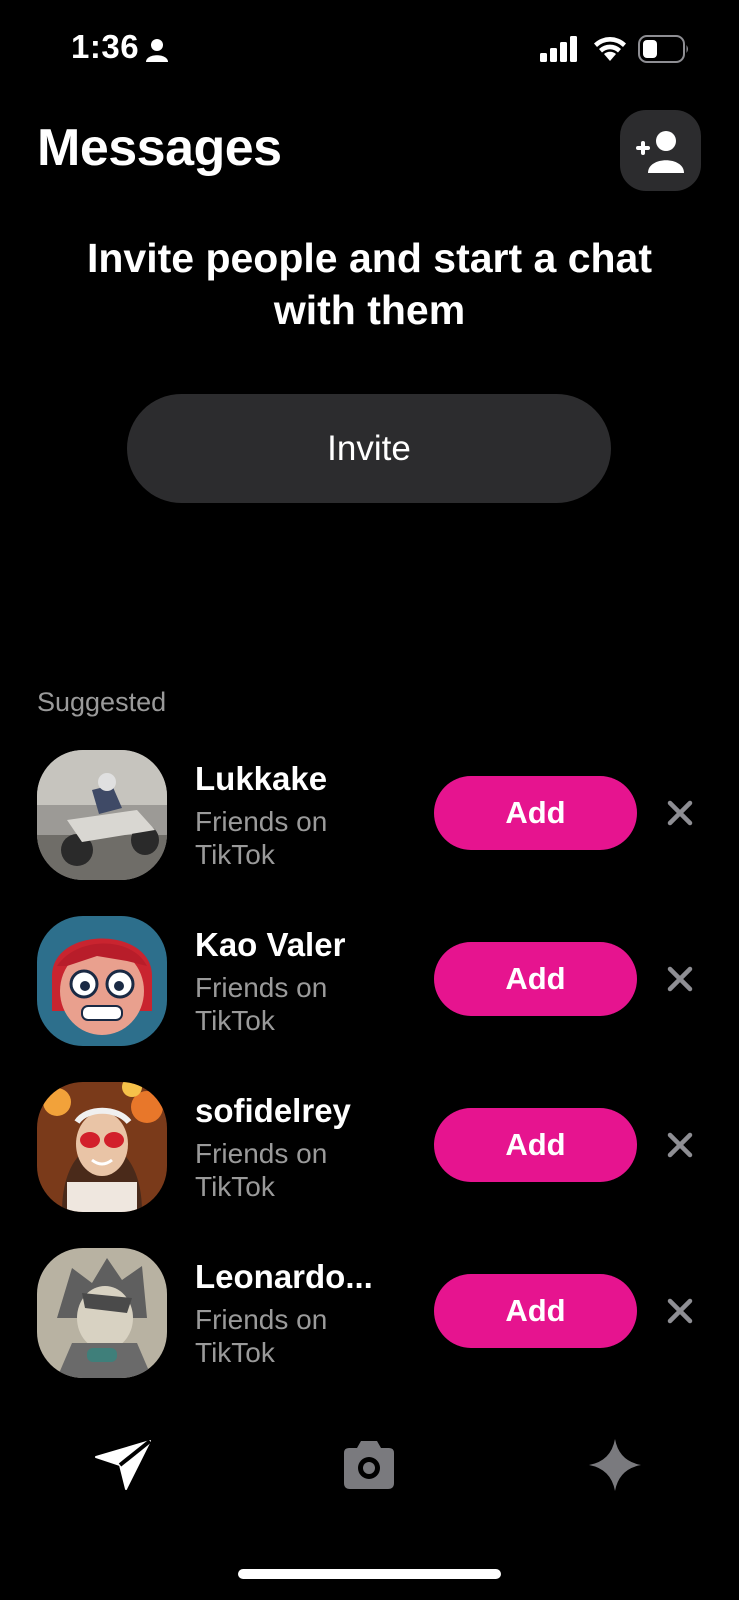 Image resolution: width=739 pixels, height=1600 pixels. What do you see at coordinates (369, 1147) in the screenshot?
I see `suggested-item: sofidelrey Friends on TikTok Add` at bounding box center [369, 1147].